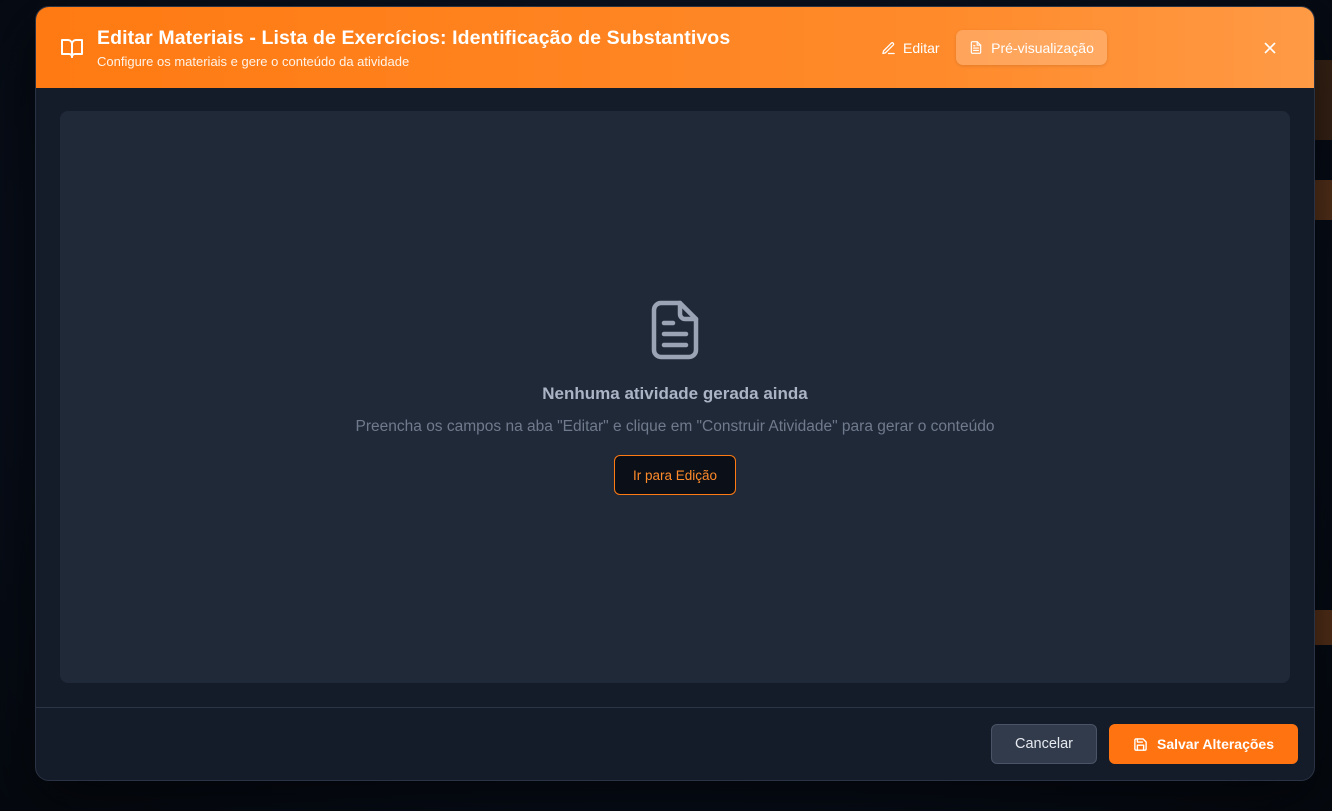  Describe the element at coordinates (72, 48) in the screenshot. I see `book-open-icon` at that location.